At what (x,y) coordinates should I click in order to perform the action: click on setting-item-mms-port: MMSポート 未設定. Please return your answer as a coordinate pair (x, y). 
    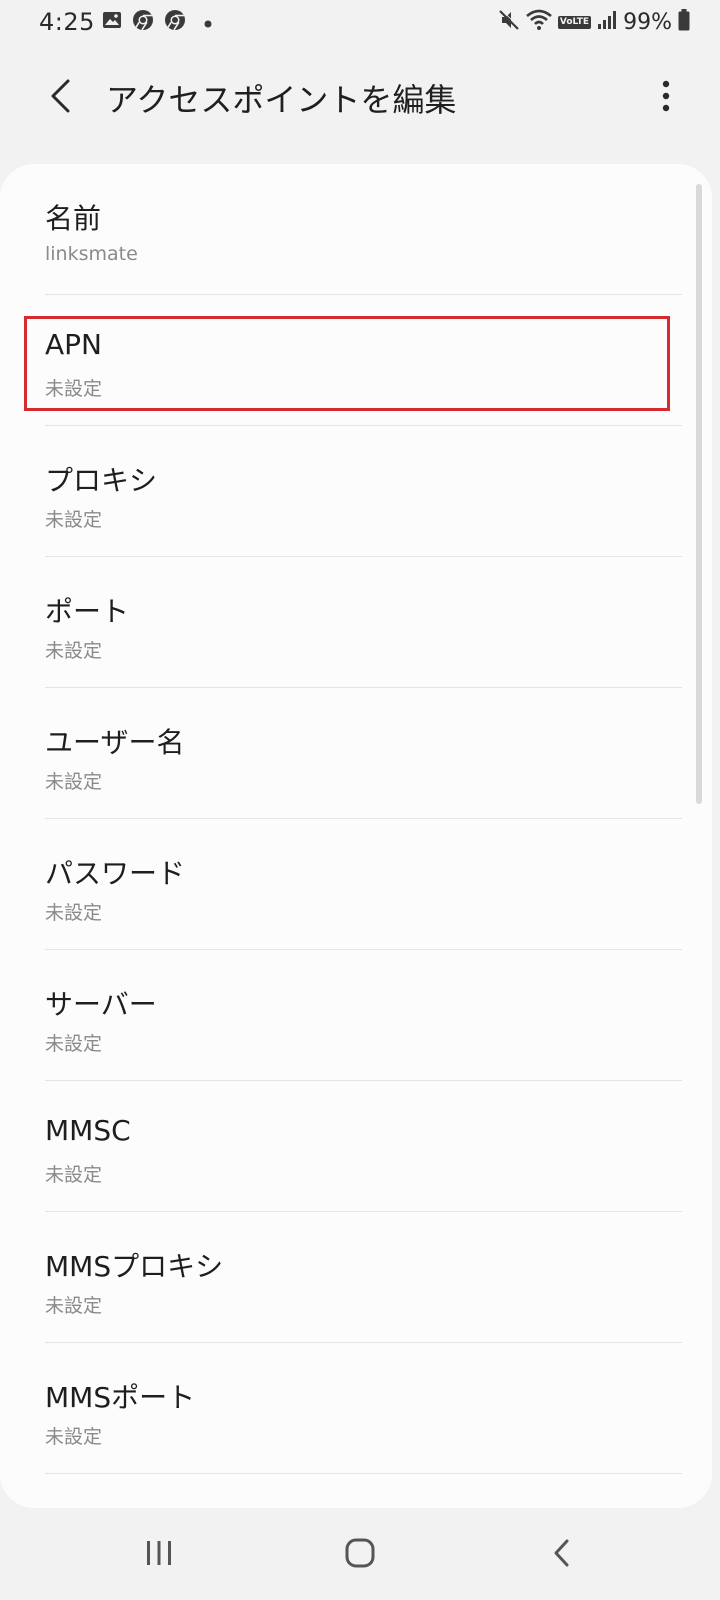
    Looking at the image, I should click on (356, 1408).